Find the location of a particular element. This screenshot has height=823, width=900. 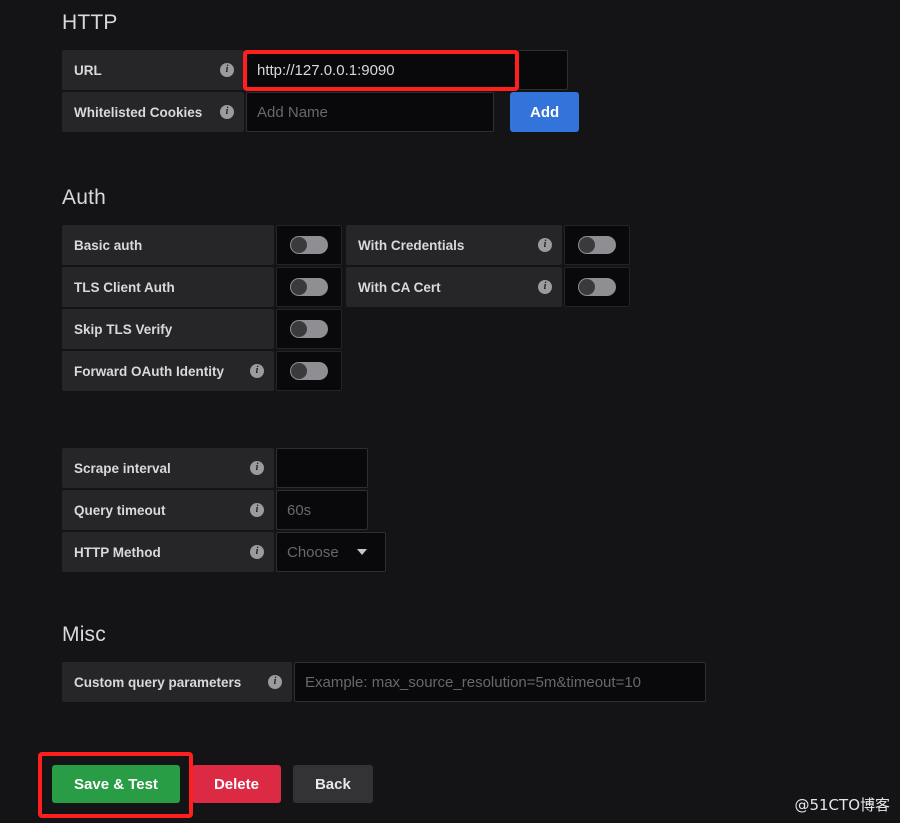

scrape-interval-label-text: Scrape interval is located at coordinates (122, 468).